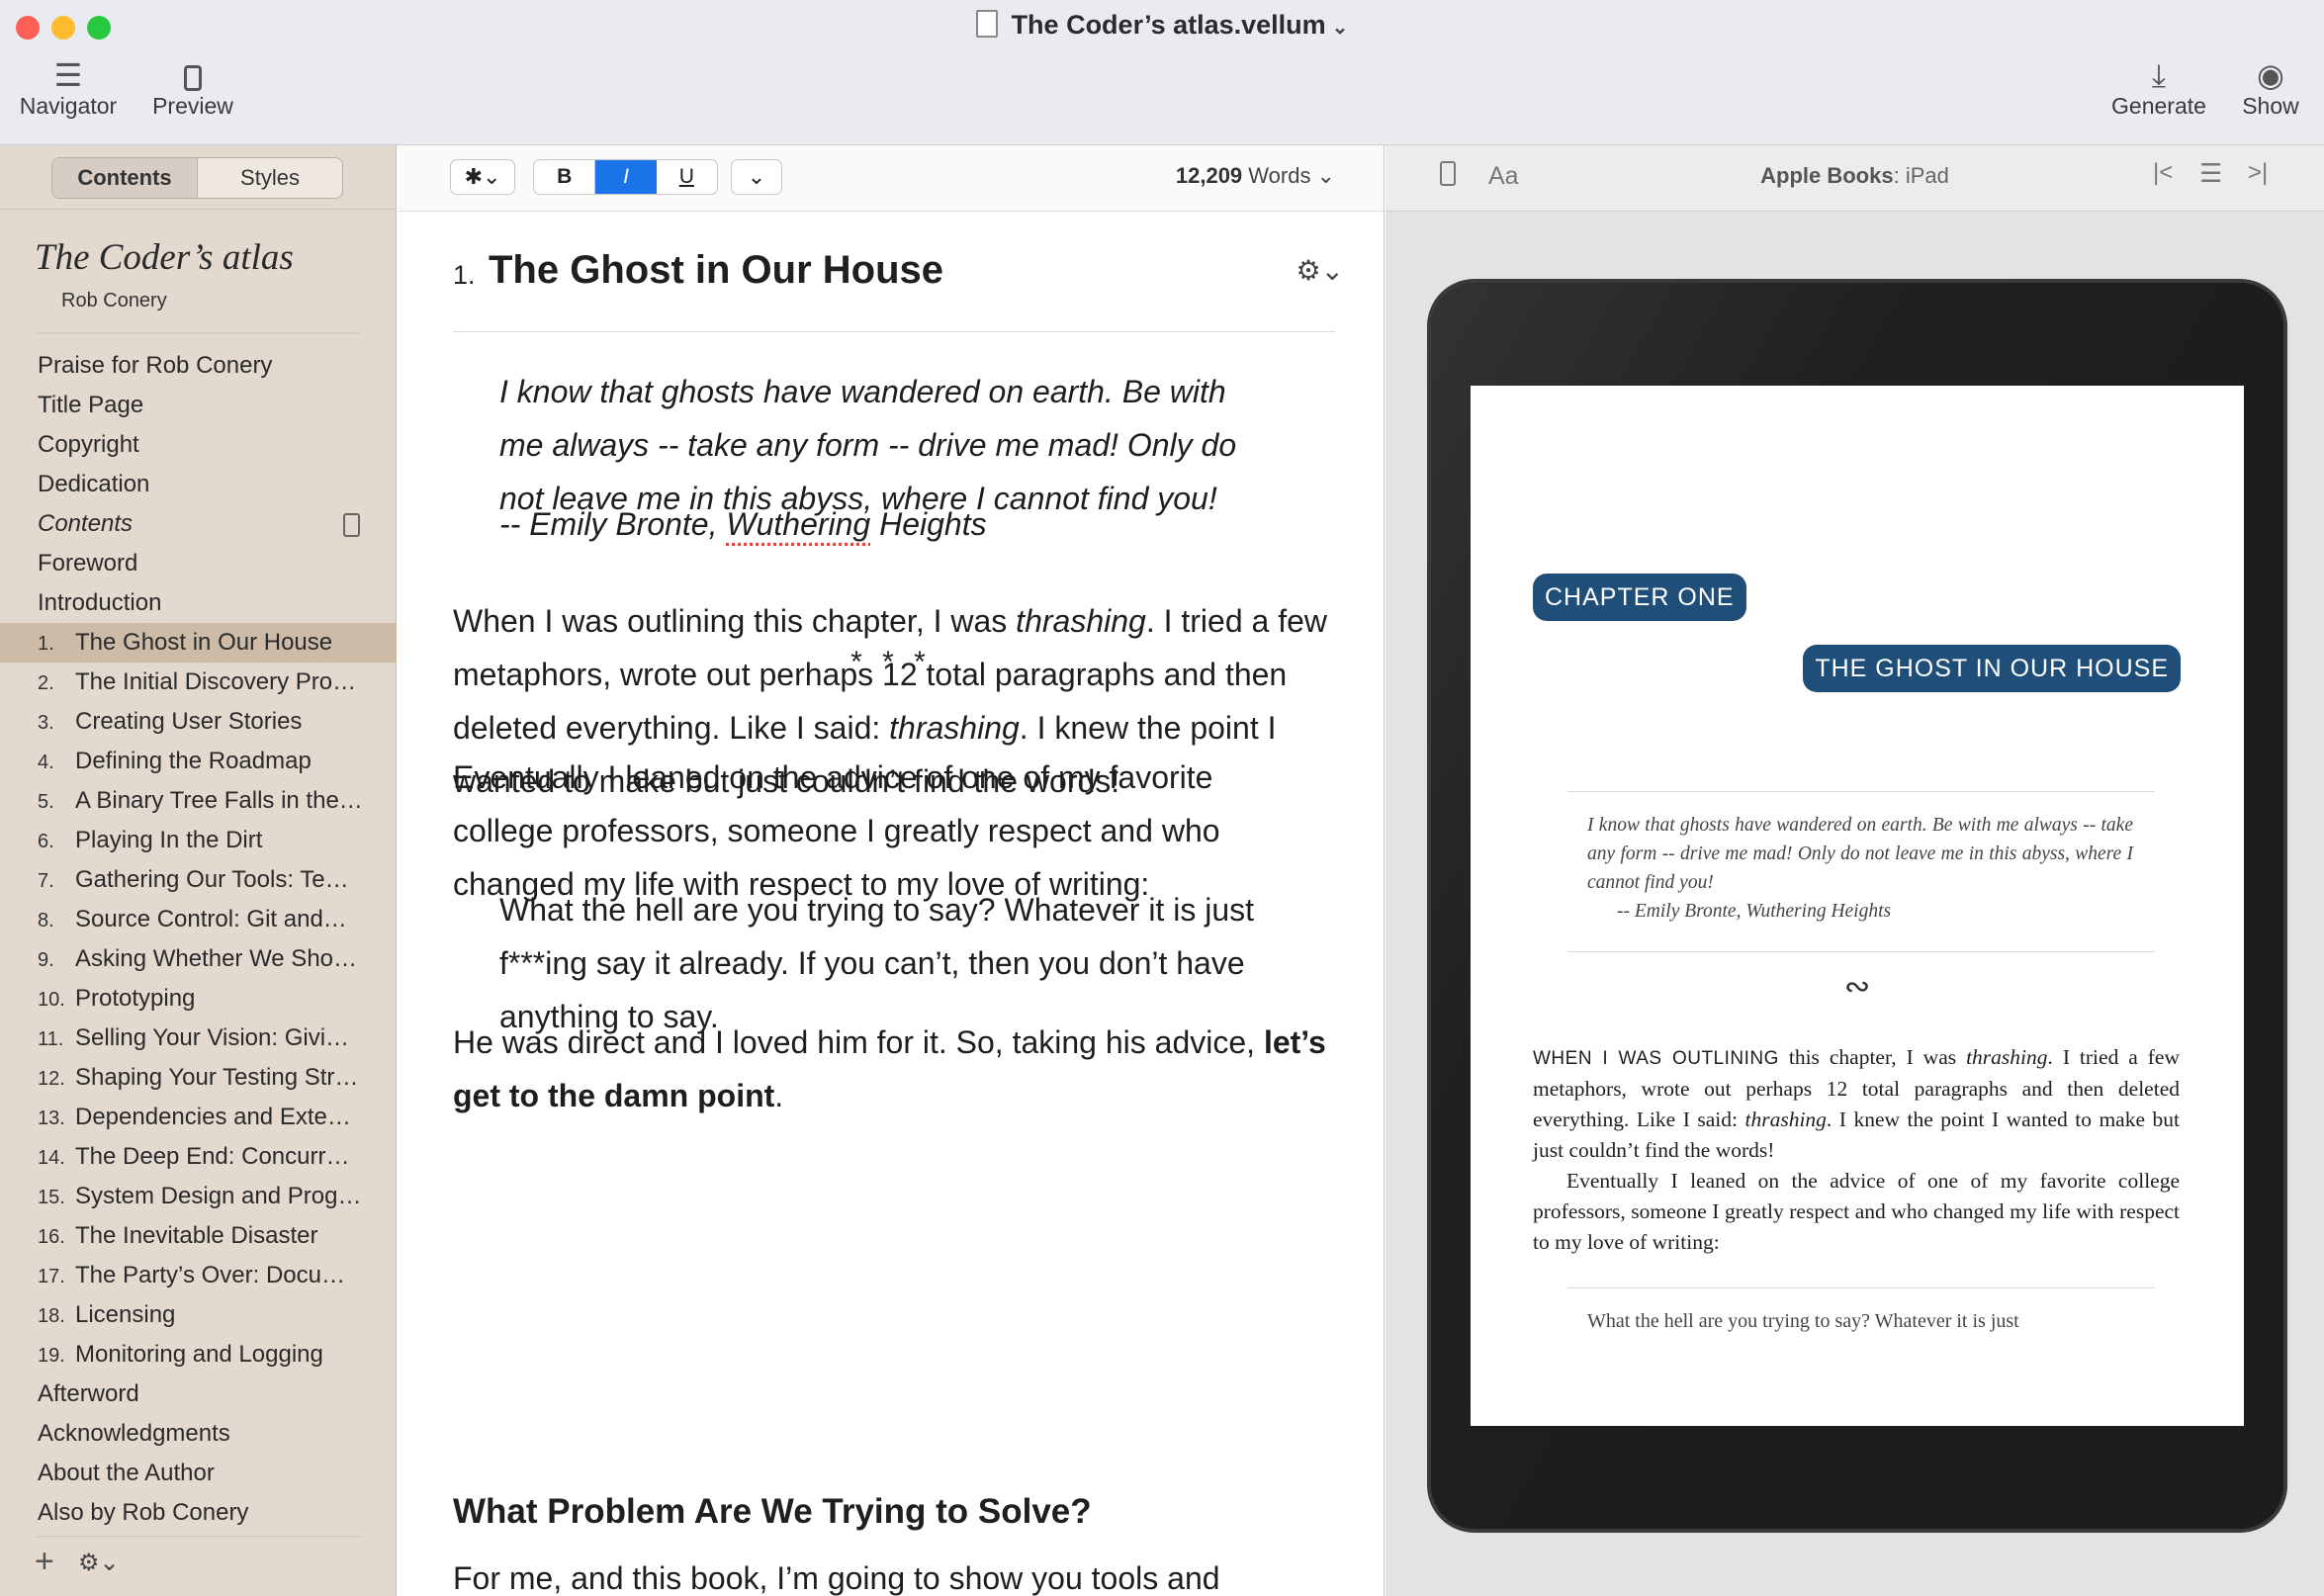  Describe the element at coordinates (199, 603) in the screenshot. I see `toc-item: Introduction` at that location.